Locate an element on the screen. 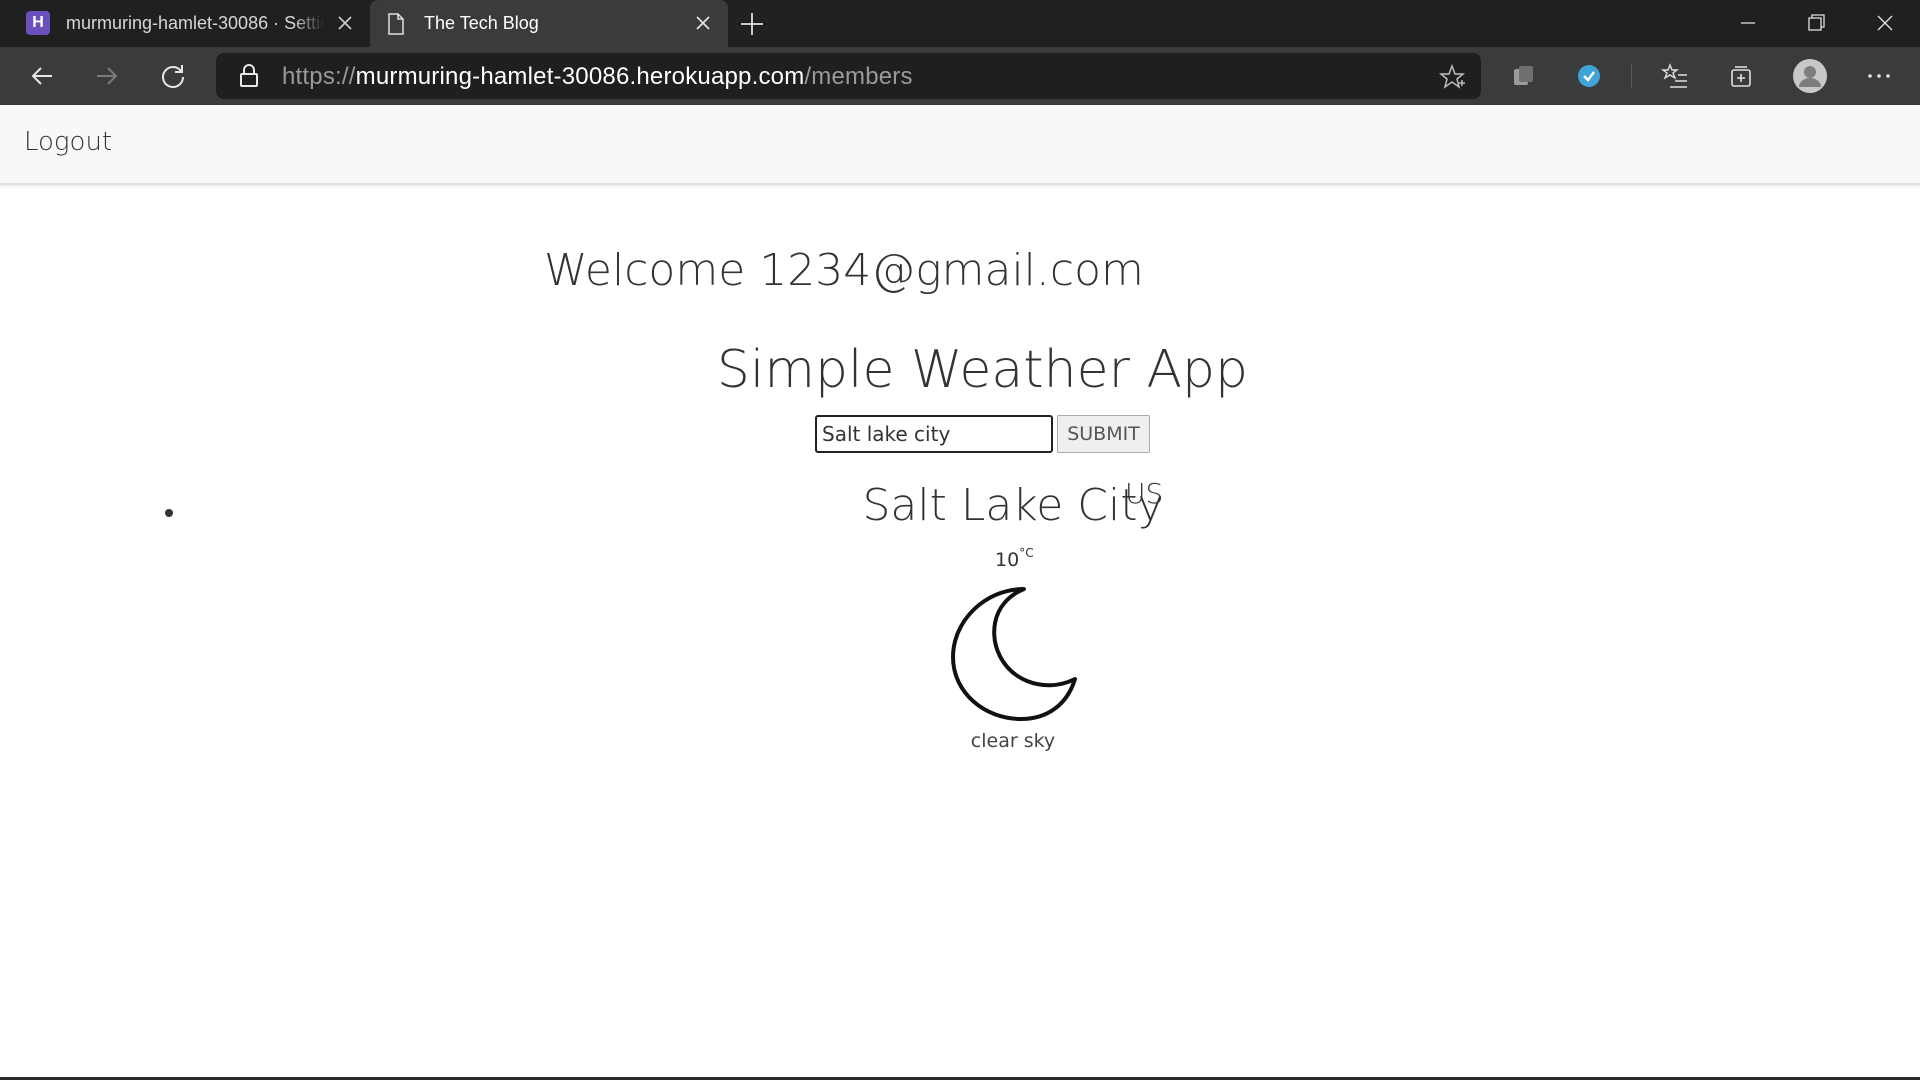 This screenshot has width=1920, height=1080. more-menu-icon is located at coordinates (1879, 76).